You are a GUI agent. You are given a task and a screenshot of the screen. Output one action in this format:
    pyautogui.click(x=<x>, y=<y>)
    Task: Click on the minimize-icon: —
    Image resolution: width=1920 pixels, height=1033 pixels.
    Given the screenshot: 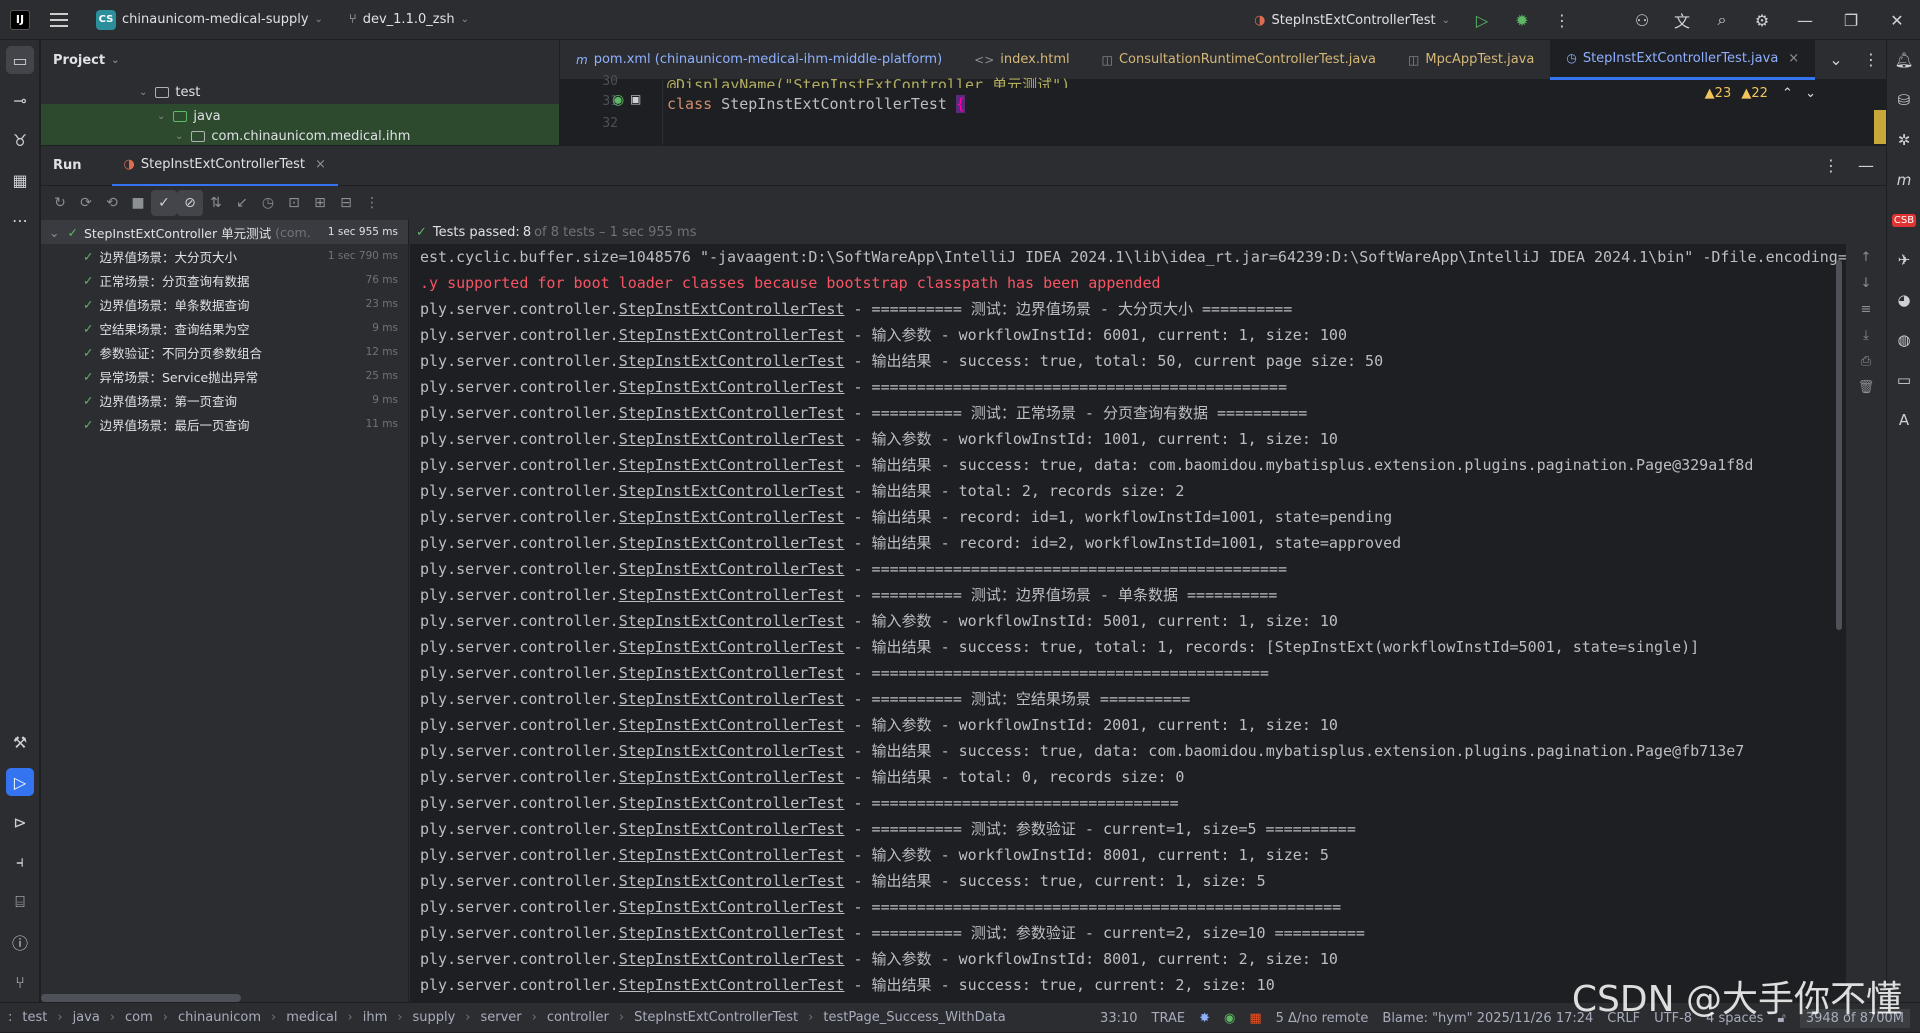 What is the action you would take?
    pyautogui.click(x=1805, y=20)
    